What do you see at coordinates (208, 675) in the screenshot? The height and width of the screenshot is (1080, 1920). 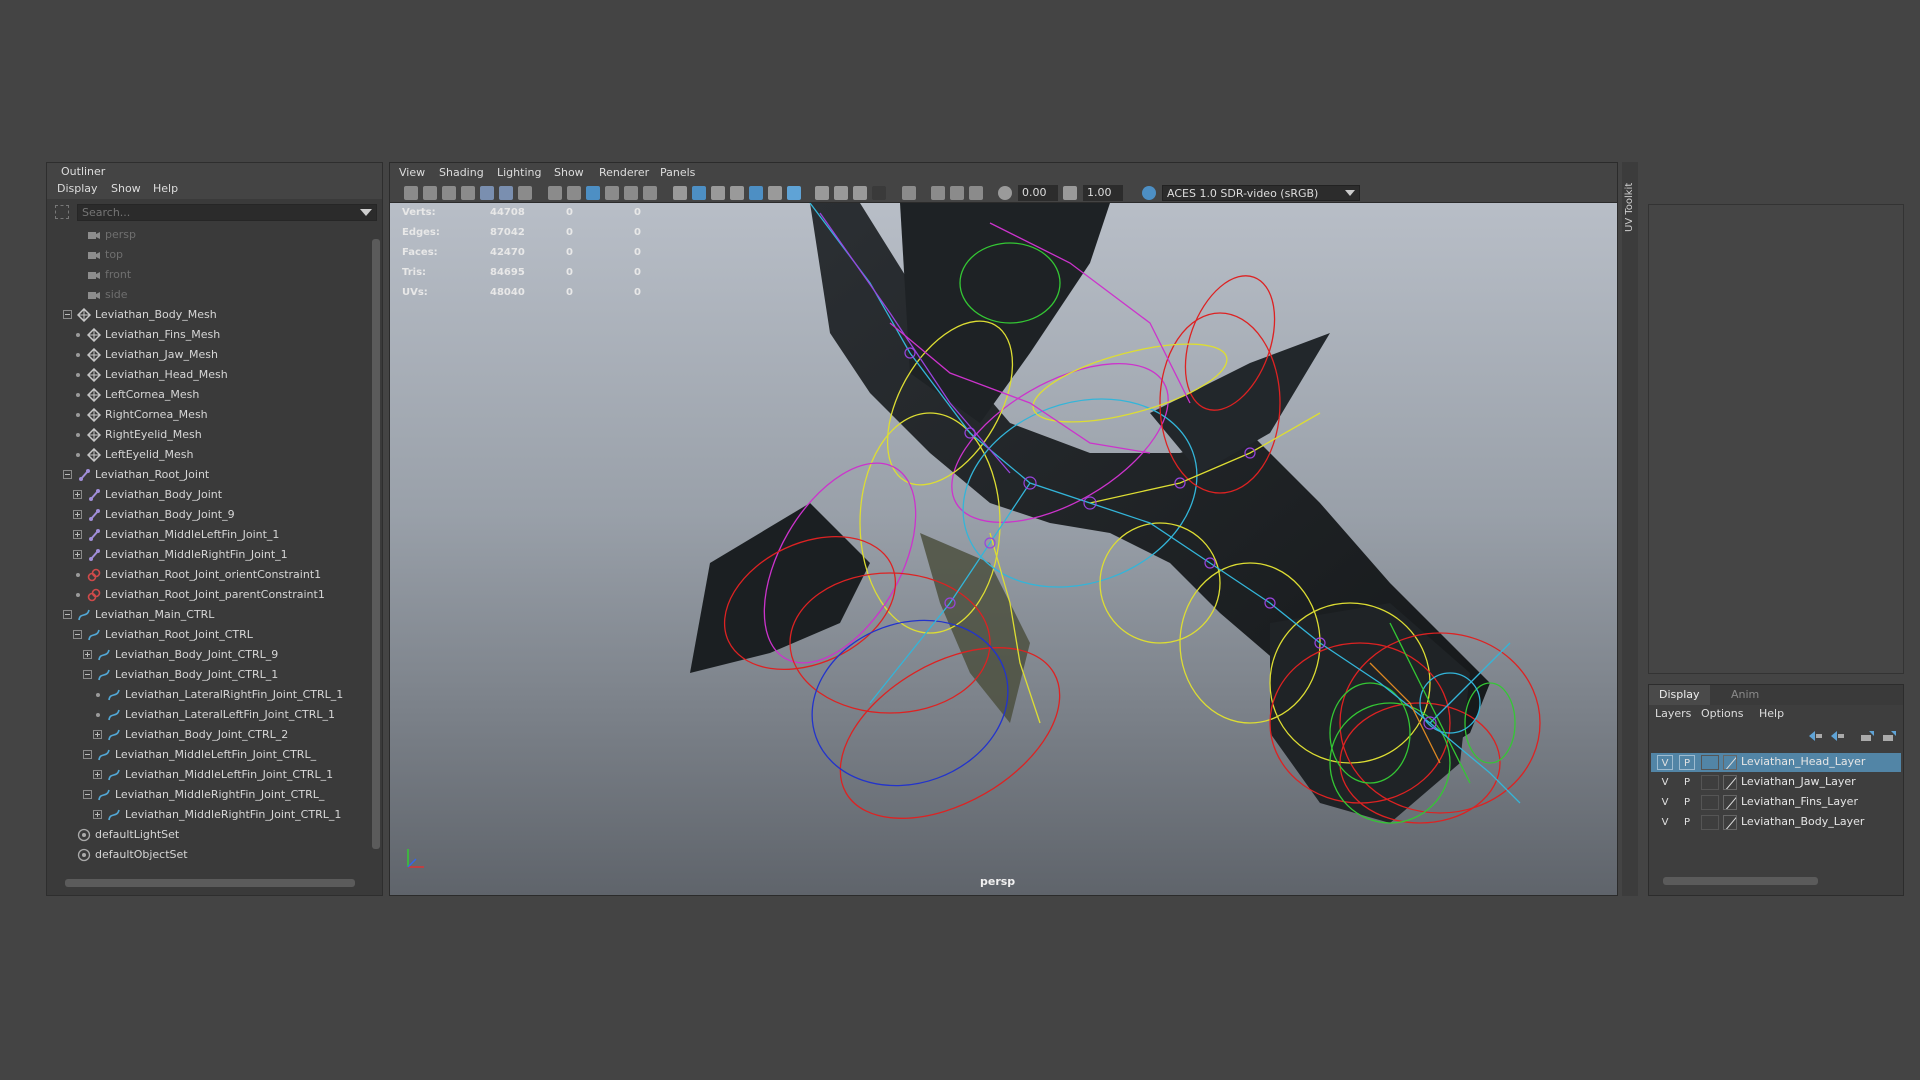 I see `outliner-item: Leviathan_Body_Joint_CTRL_1` at bounding box center [208, 675].